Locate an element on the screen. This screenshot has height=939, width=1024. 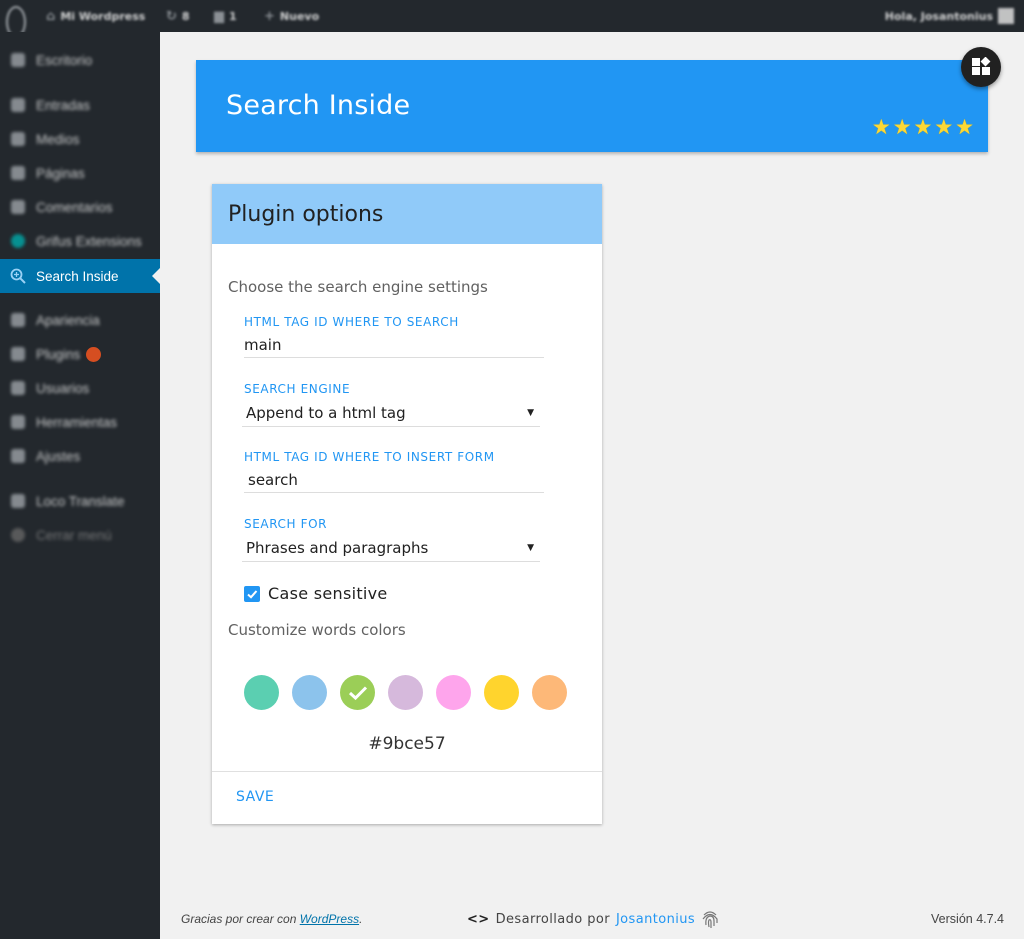
admin-bar-comments: ▆ 1 is located at coordinates (225, 16).